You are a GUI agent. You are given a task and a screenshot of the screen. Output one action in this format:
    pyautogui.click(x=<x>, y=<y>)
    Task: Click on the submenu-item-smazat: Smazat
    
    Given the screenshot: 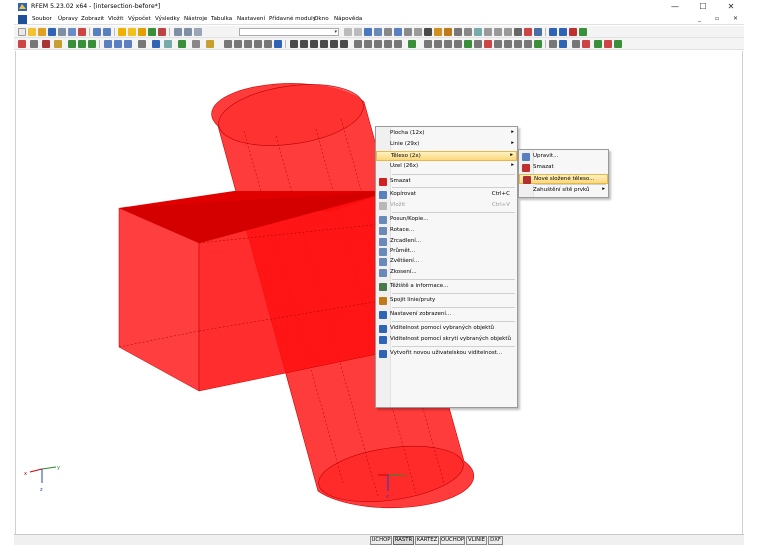 What is the action you would take?
    pyautogui.click(x=563, y=168)
    